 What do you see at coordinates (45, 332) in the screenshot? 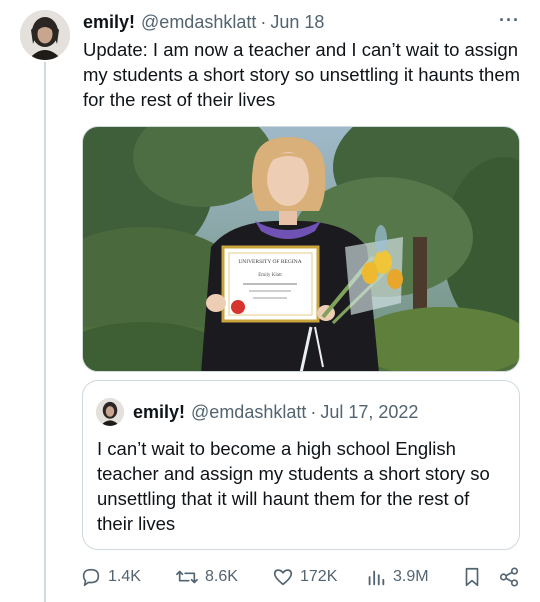
I see `thread-line` at bounding box center [45, 332].